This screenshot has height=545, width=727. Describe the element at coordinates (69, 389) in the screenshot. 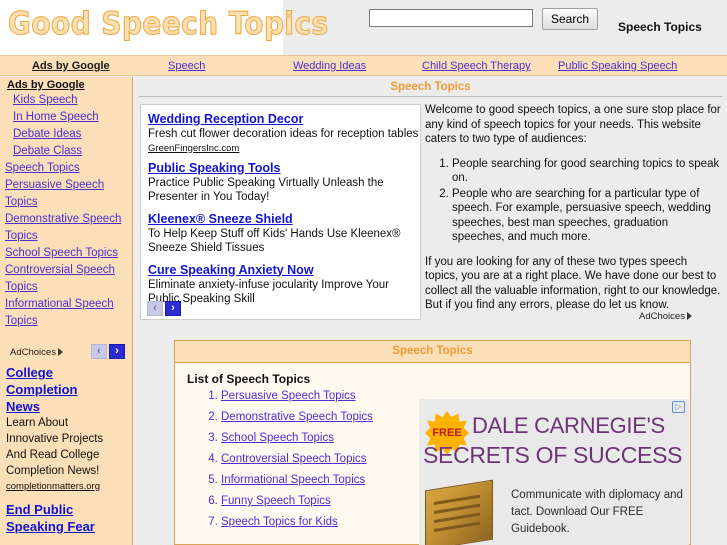

I see `sidebar-promo-title-line2: Completion` at that location.